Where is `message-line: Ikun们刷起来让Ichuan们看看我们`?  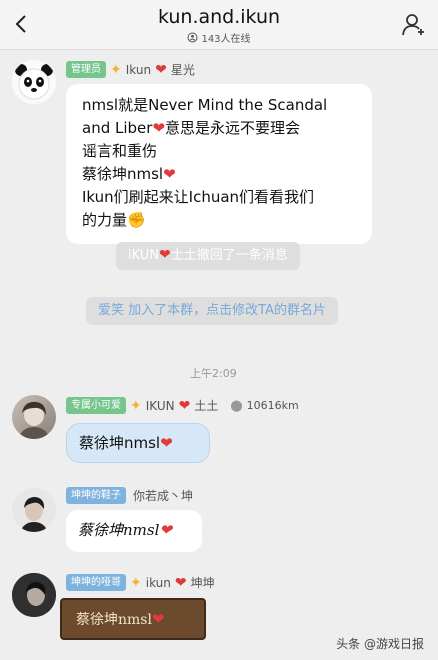 message-line: Ikun们刷起来让Ichuan们看看我们 is located at coordinates (198, 197).